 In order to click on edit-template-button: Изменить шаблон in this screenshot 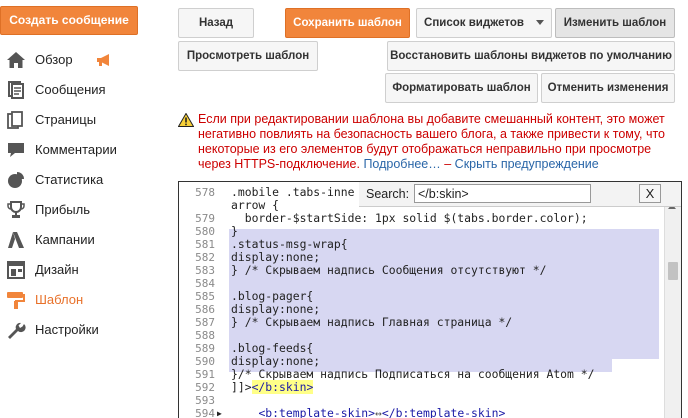, I will do `click(615, 23)`.